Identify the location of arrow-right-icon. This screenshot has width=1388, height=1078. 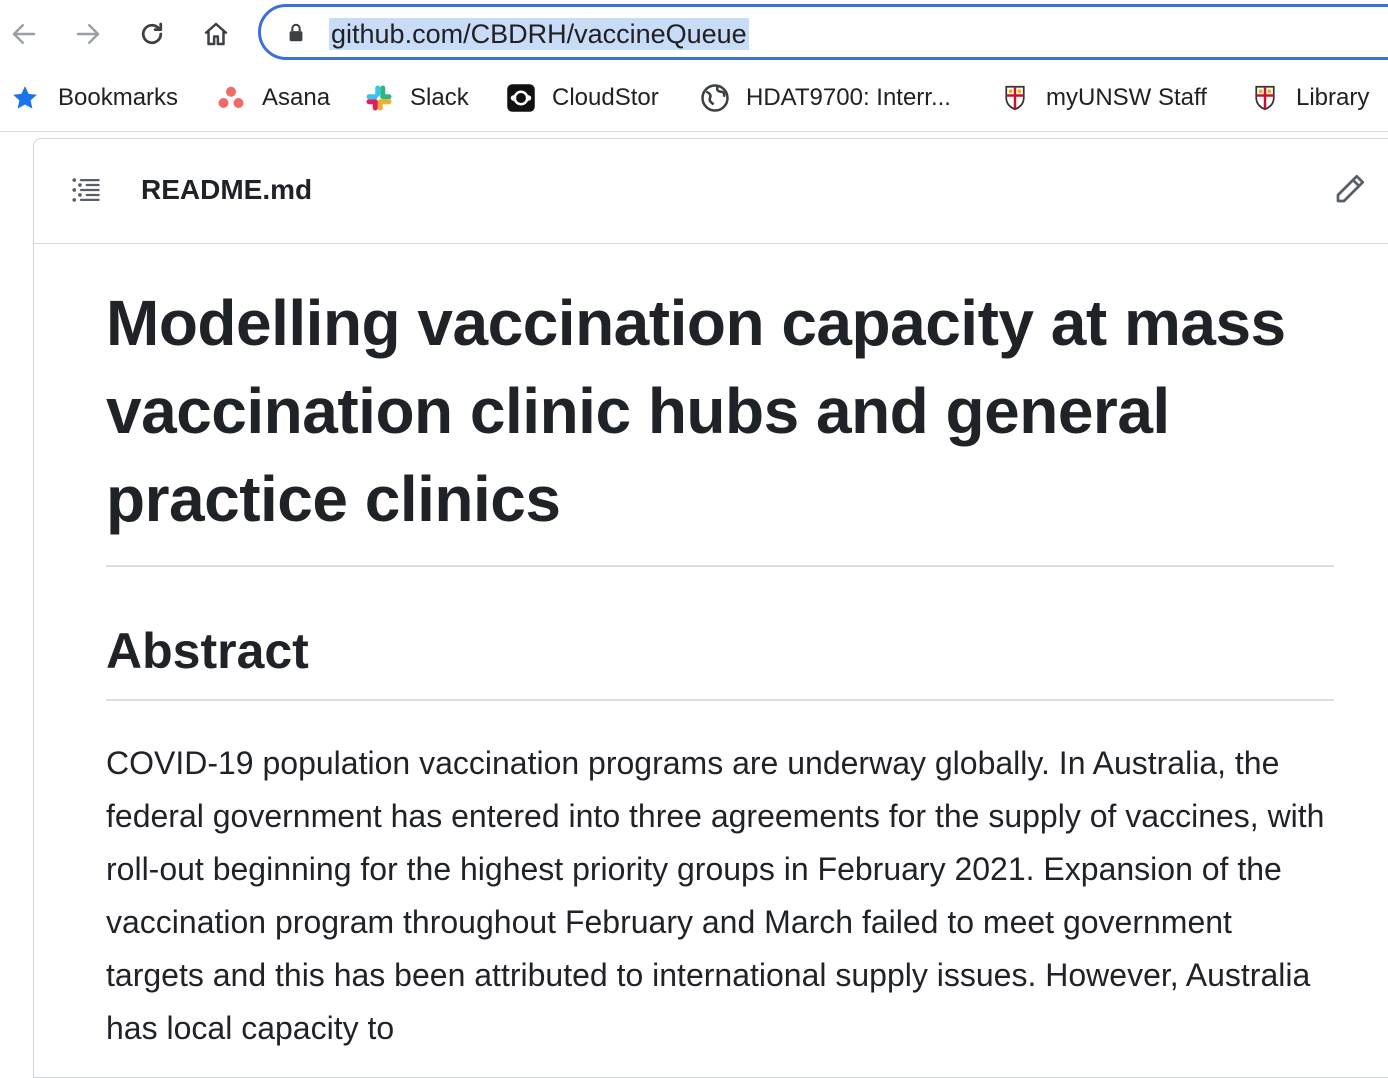
(88, 34).